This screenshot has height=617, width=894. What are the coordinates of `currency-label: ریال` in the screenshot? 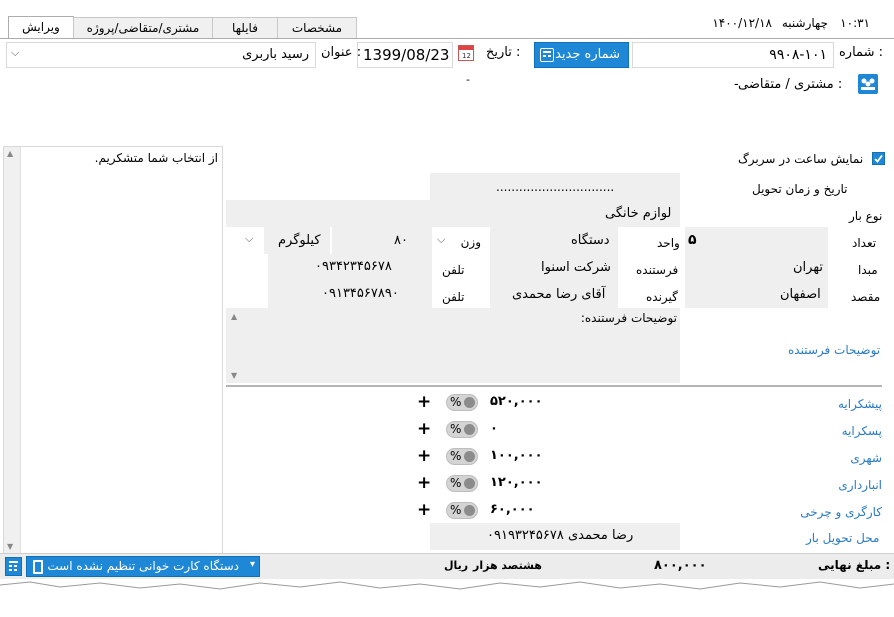 It's located at (456, 565).